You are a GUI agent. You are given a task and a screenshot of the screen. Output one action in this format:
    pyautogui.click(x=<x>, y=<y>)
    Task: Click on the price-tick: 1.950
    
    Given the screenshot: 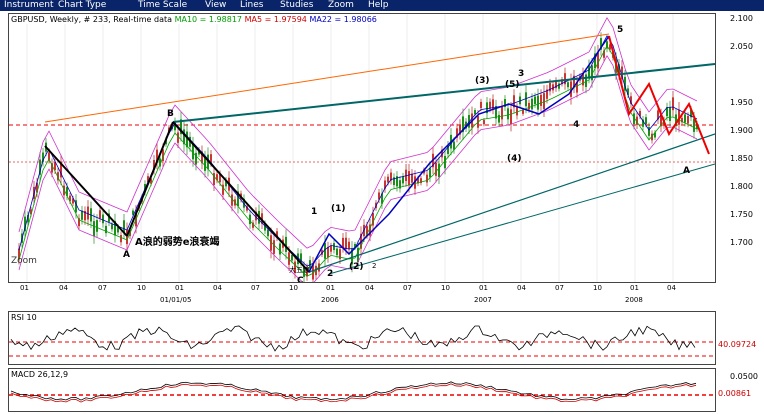 What is the action you would take?
    pyautogui.click(x=741, y=102)
    